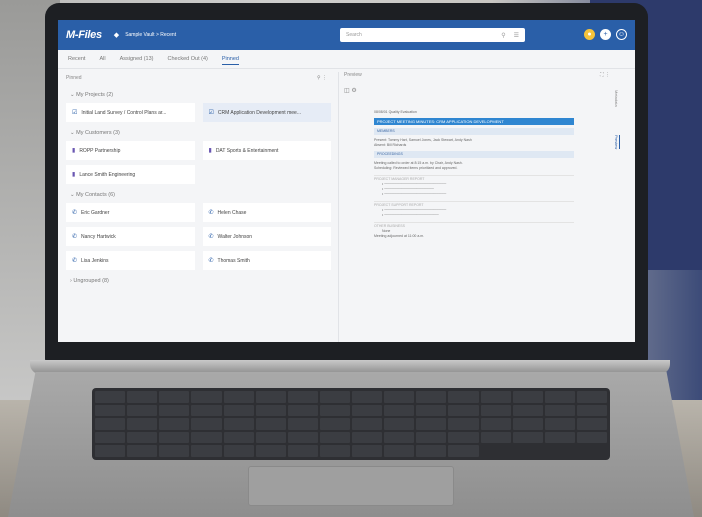 This screenshot has height=517, width=702. I want to click on list-item: ✆ Nancy Hartwick, so click(130, 236).